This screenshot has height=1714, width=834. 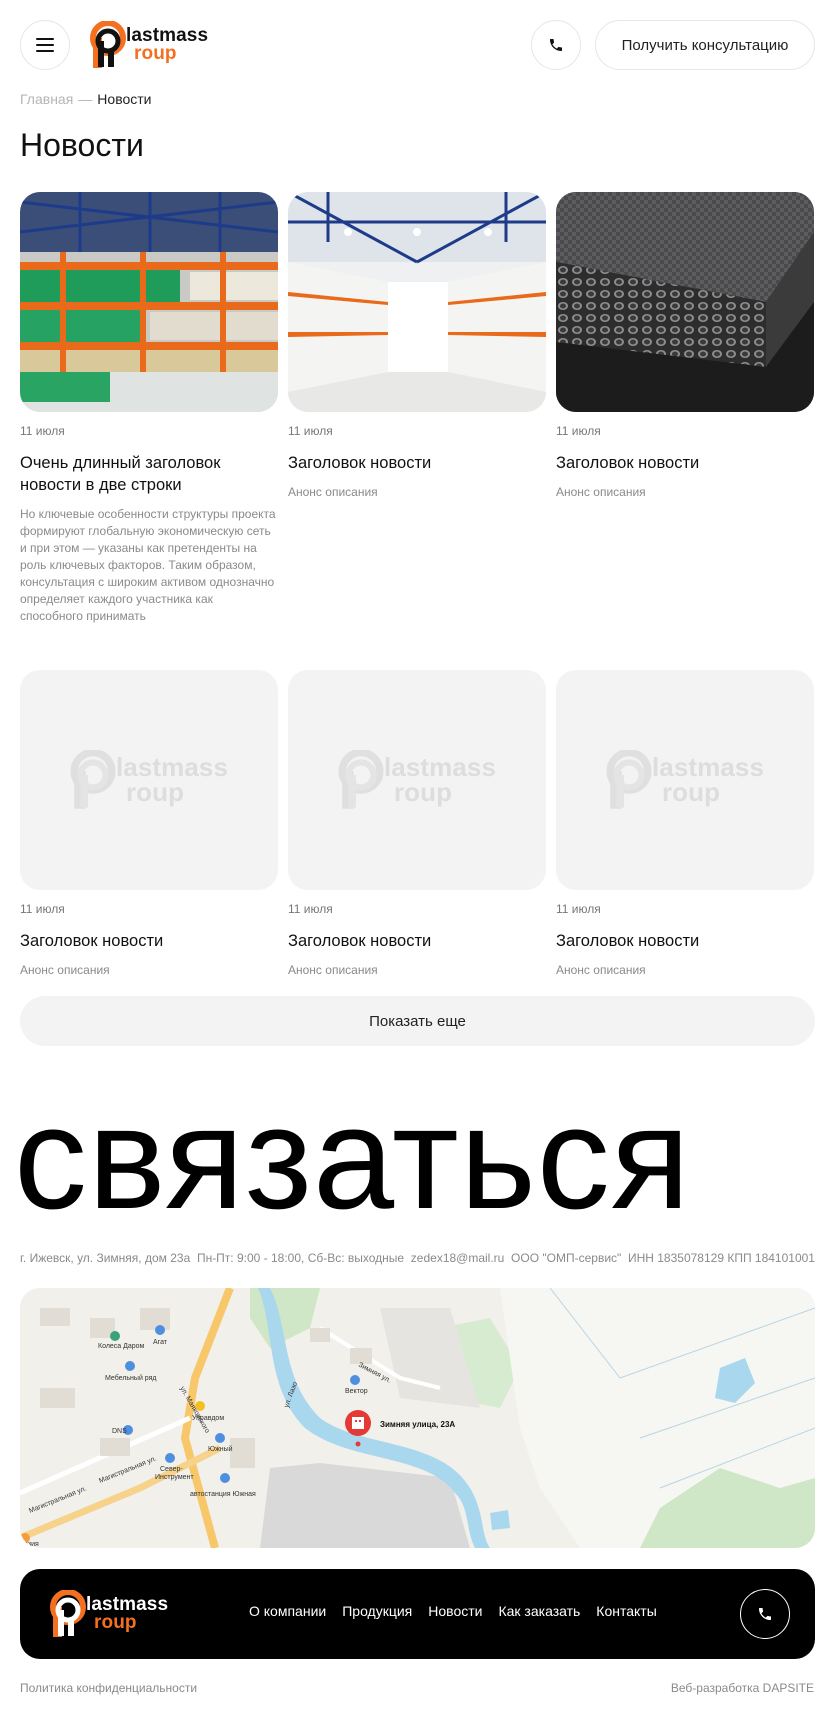 I want to click on map-pin-label: Зимняя улица, 23А, so click(x=417, y=1424).